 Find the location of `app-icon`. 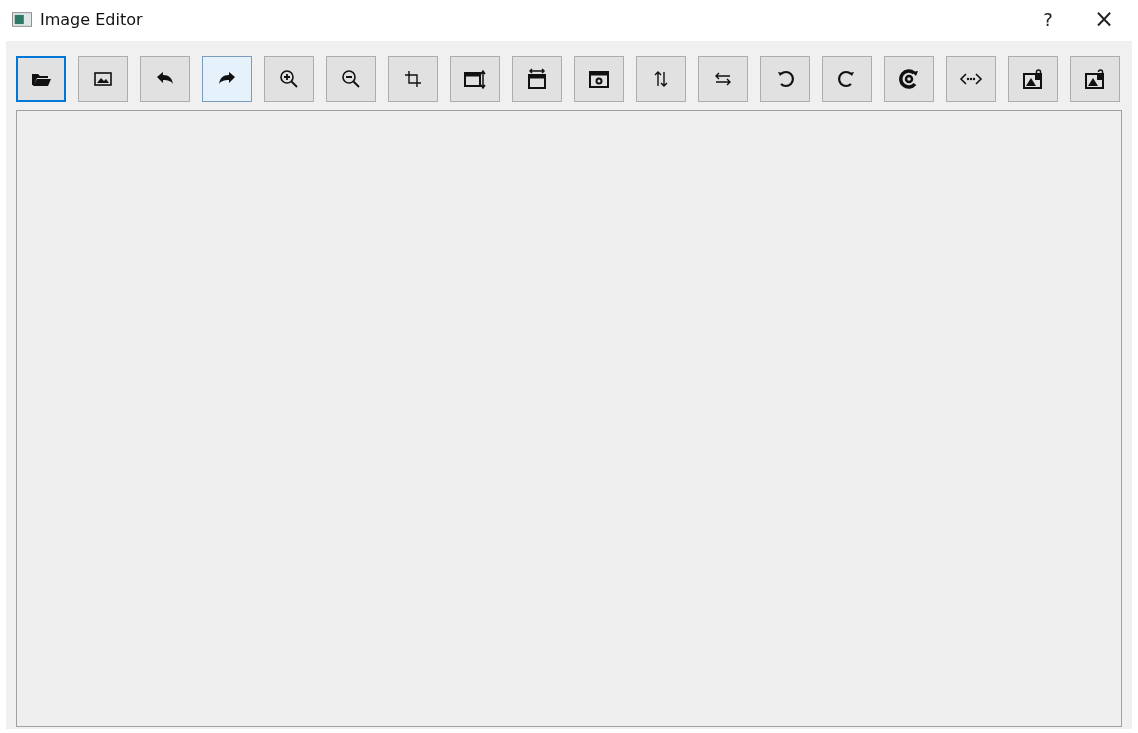

app-icon is located at coordinates (22, 19).